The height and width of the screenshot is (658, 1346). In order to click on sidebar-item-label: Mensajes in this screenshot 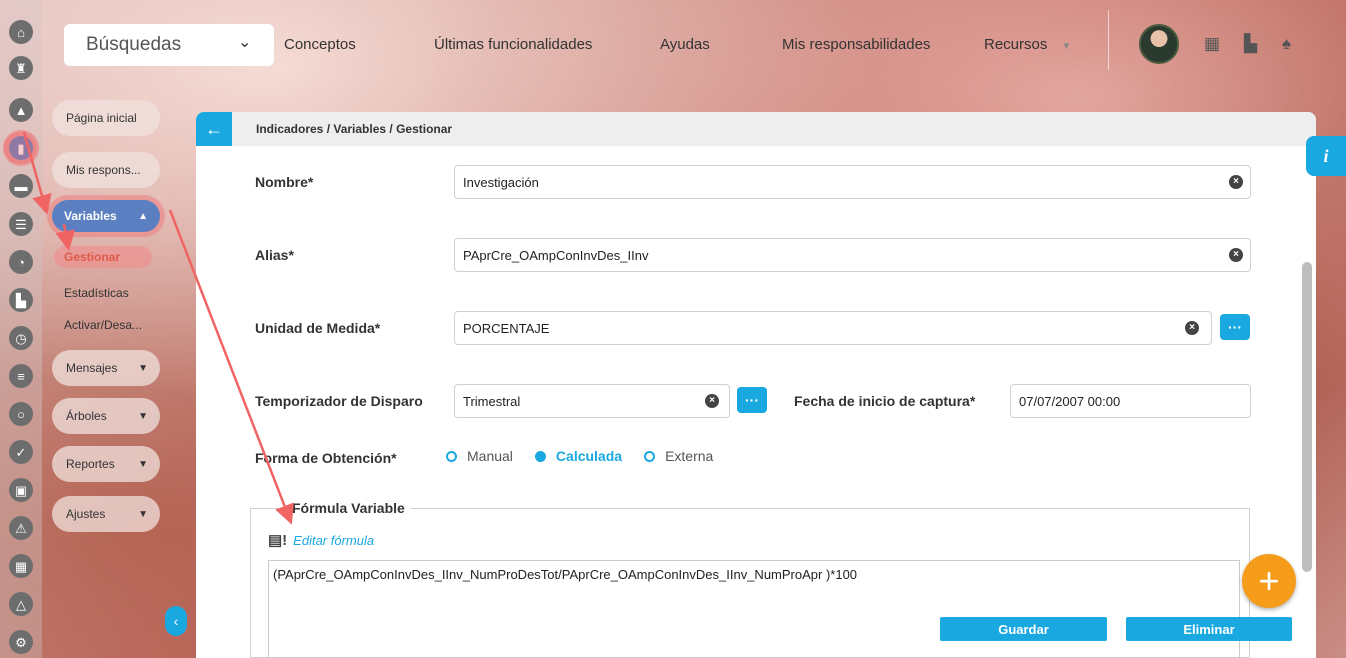, I will do `click(92, 368)`.